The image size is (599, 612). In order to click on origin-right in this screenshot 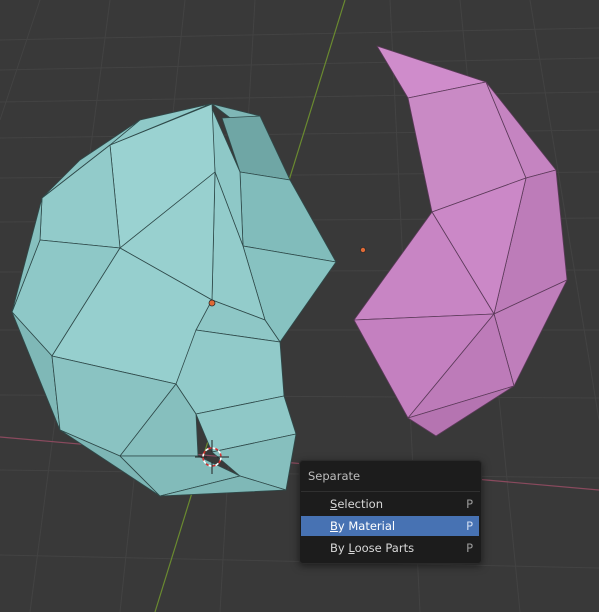, I will do `click(362, 249)`.